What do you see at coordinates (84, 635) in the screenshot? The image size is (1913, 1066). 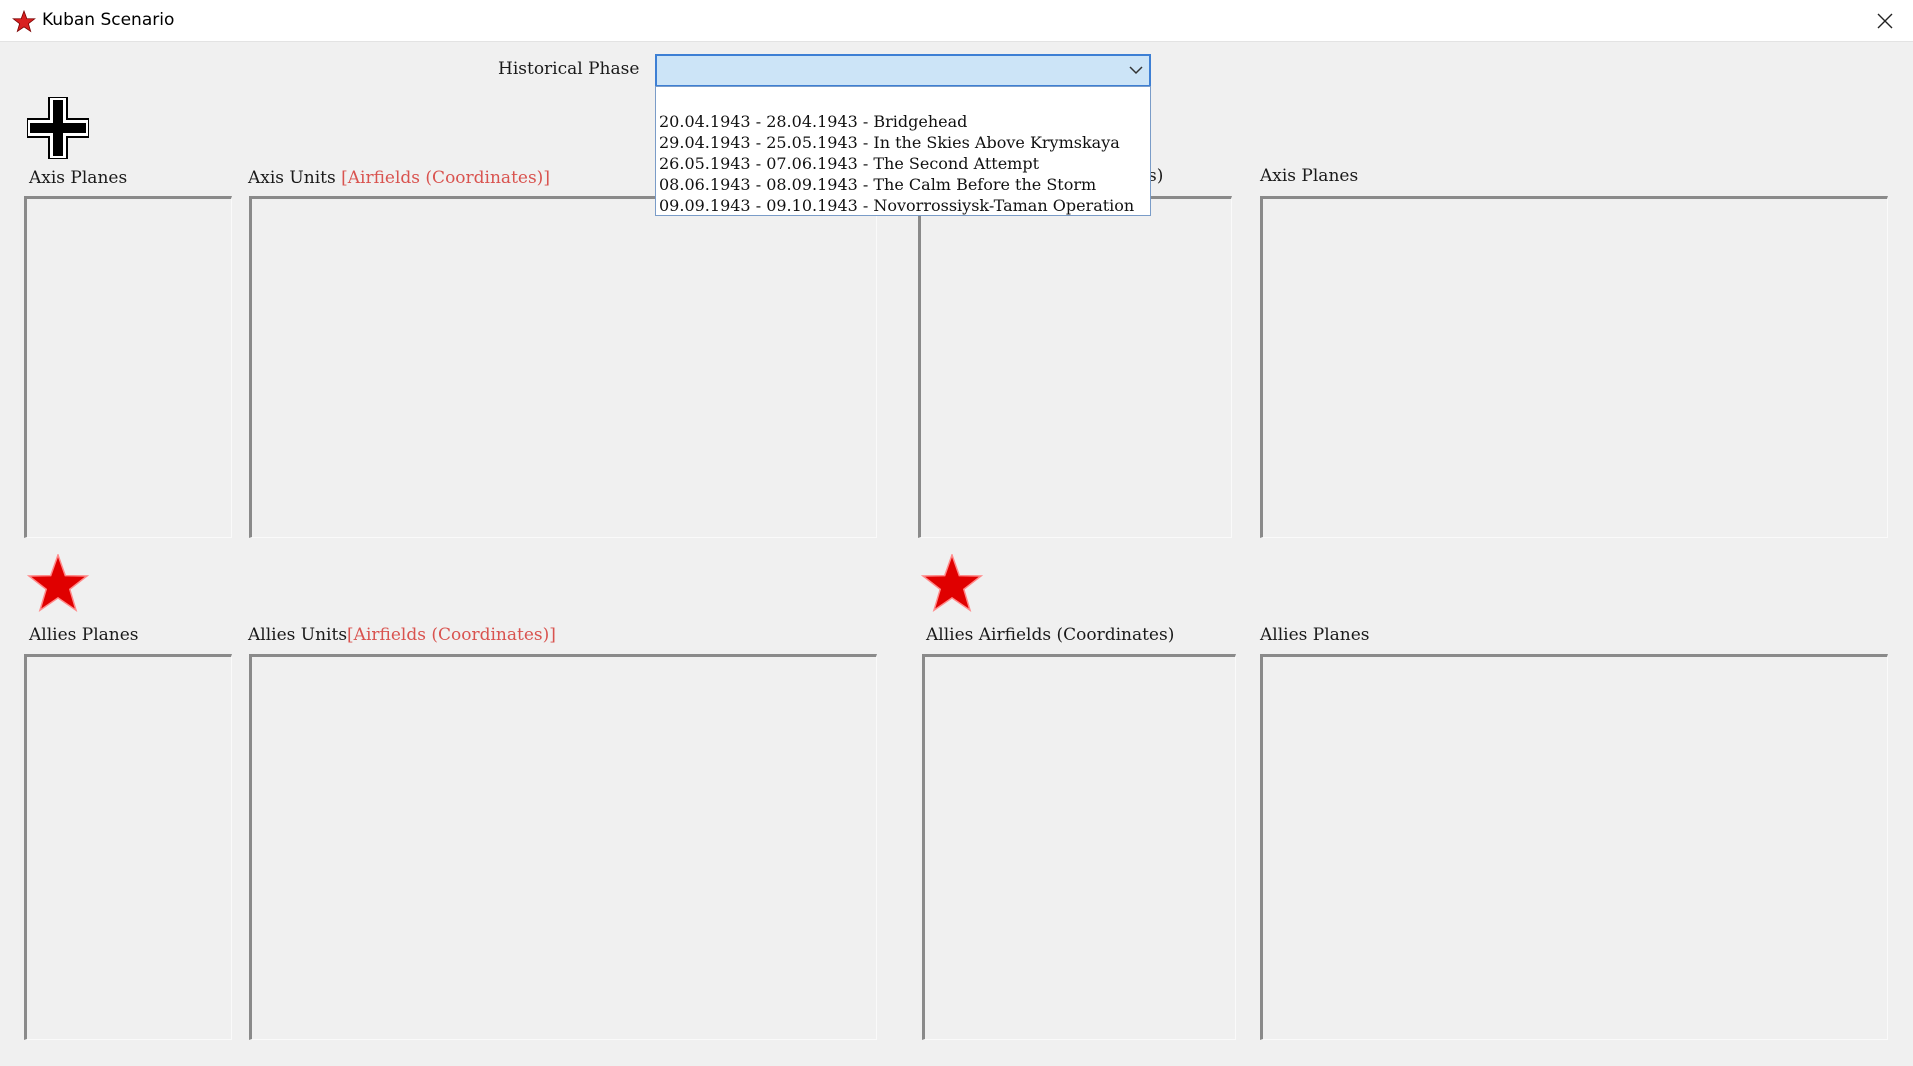 I see `allies-planes-label-left: Allies Planes` at bounding box center [84, 635].